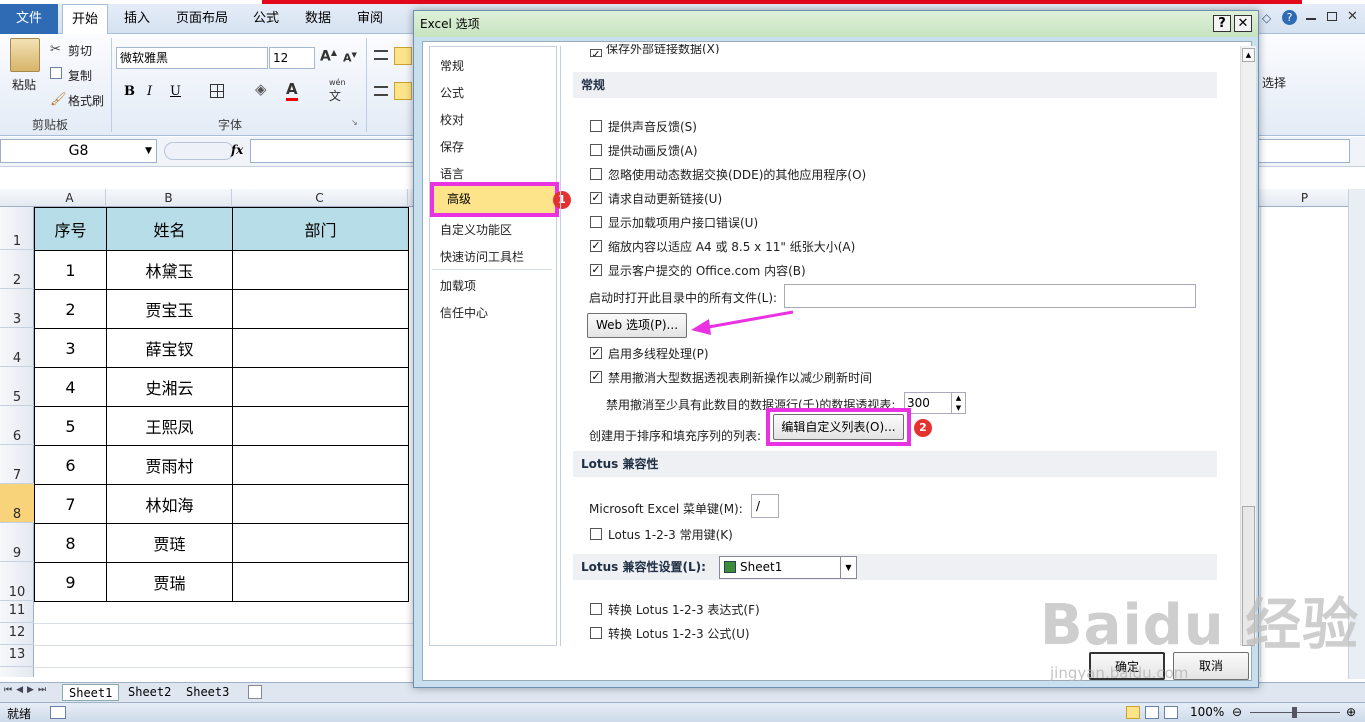 The image size is (1365, 722). What do you see at coordinates (148, 151) in the screenshot?
I see `name-box-dropdown-icon: ▼` at bounding box center [148, 151].